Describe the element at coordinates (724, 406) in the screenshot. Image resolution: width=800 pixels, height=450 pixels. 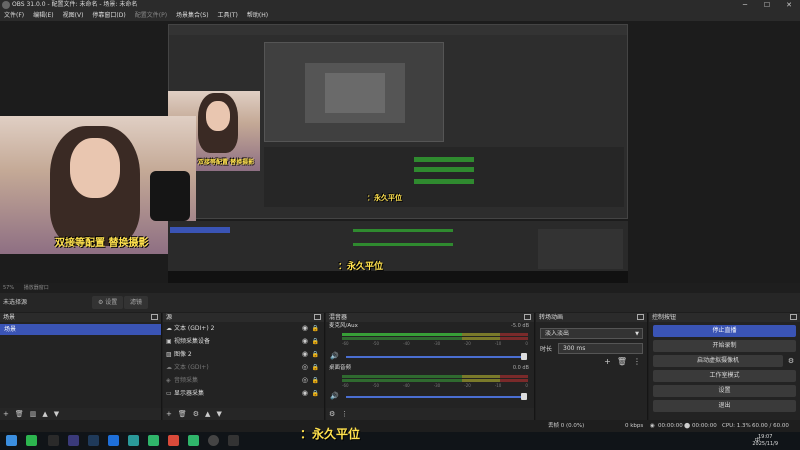
I see `exit-button: 退出` at that location.